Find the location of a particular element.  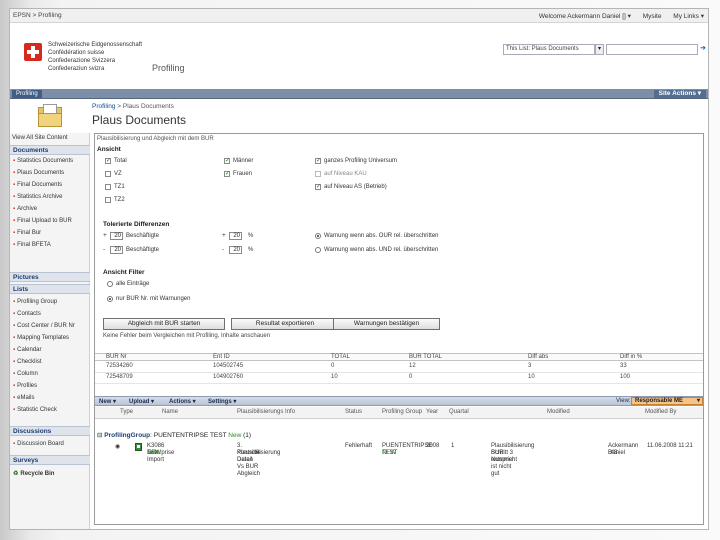

diff1-pct-sign: + is located at coordinates (224, 235).